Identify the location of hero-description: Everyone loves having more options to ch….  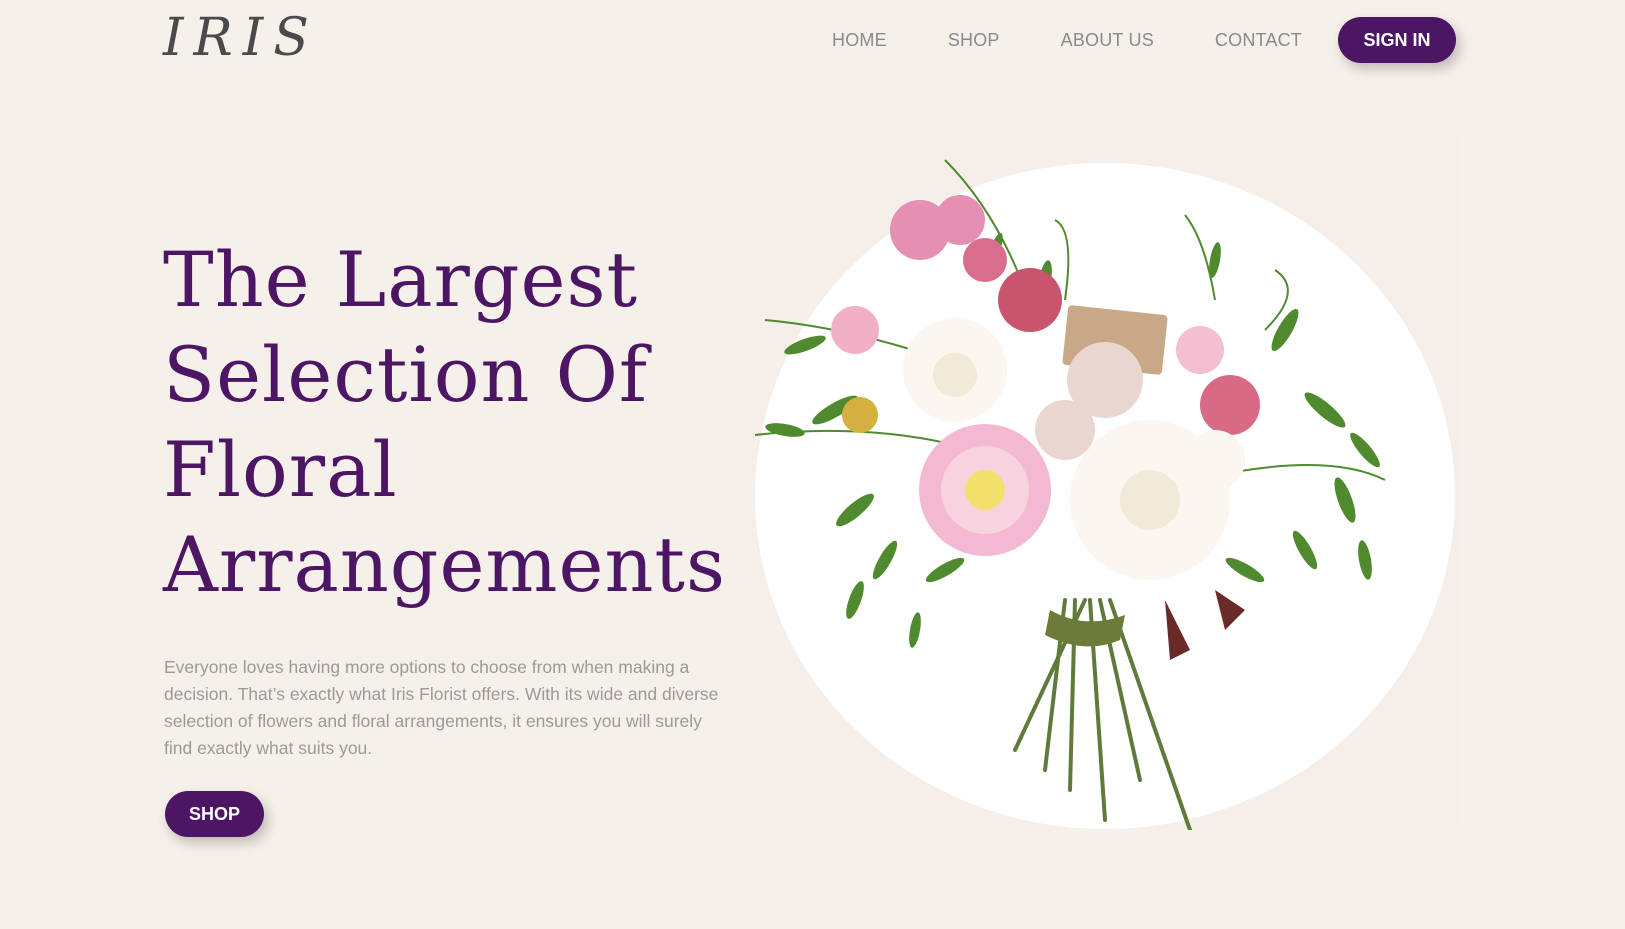
(441, 707).